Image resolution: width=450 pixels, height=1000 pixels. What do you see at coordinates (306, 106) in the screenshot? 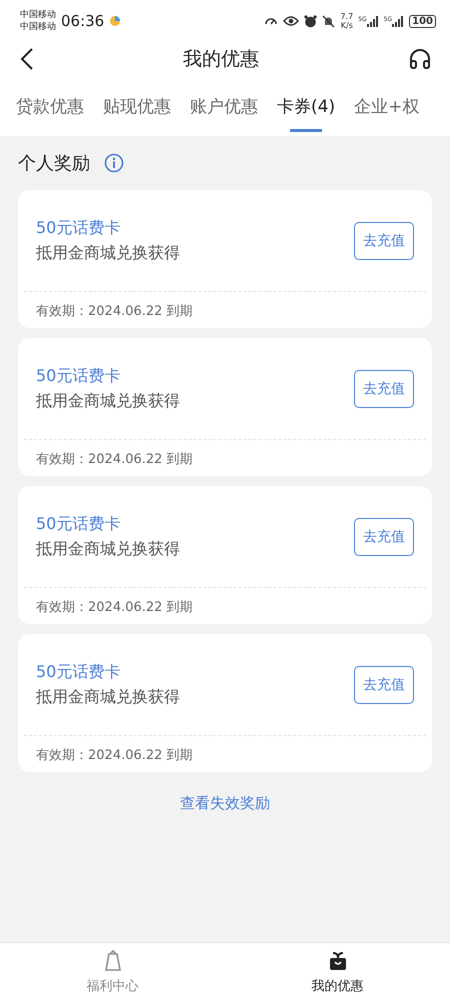
I see `tab: 卡券(4)` at bounding box center [306, 106].